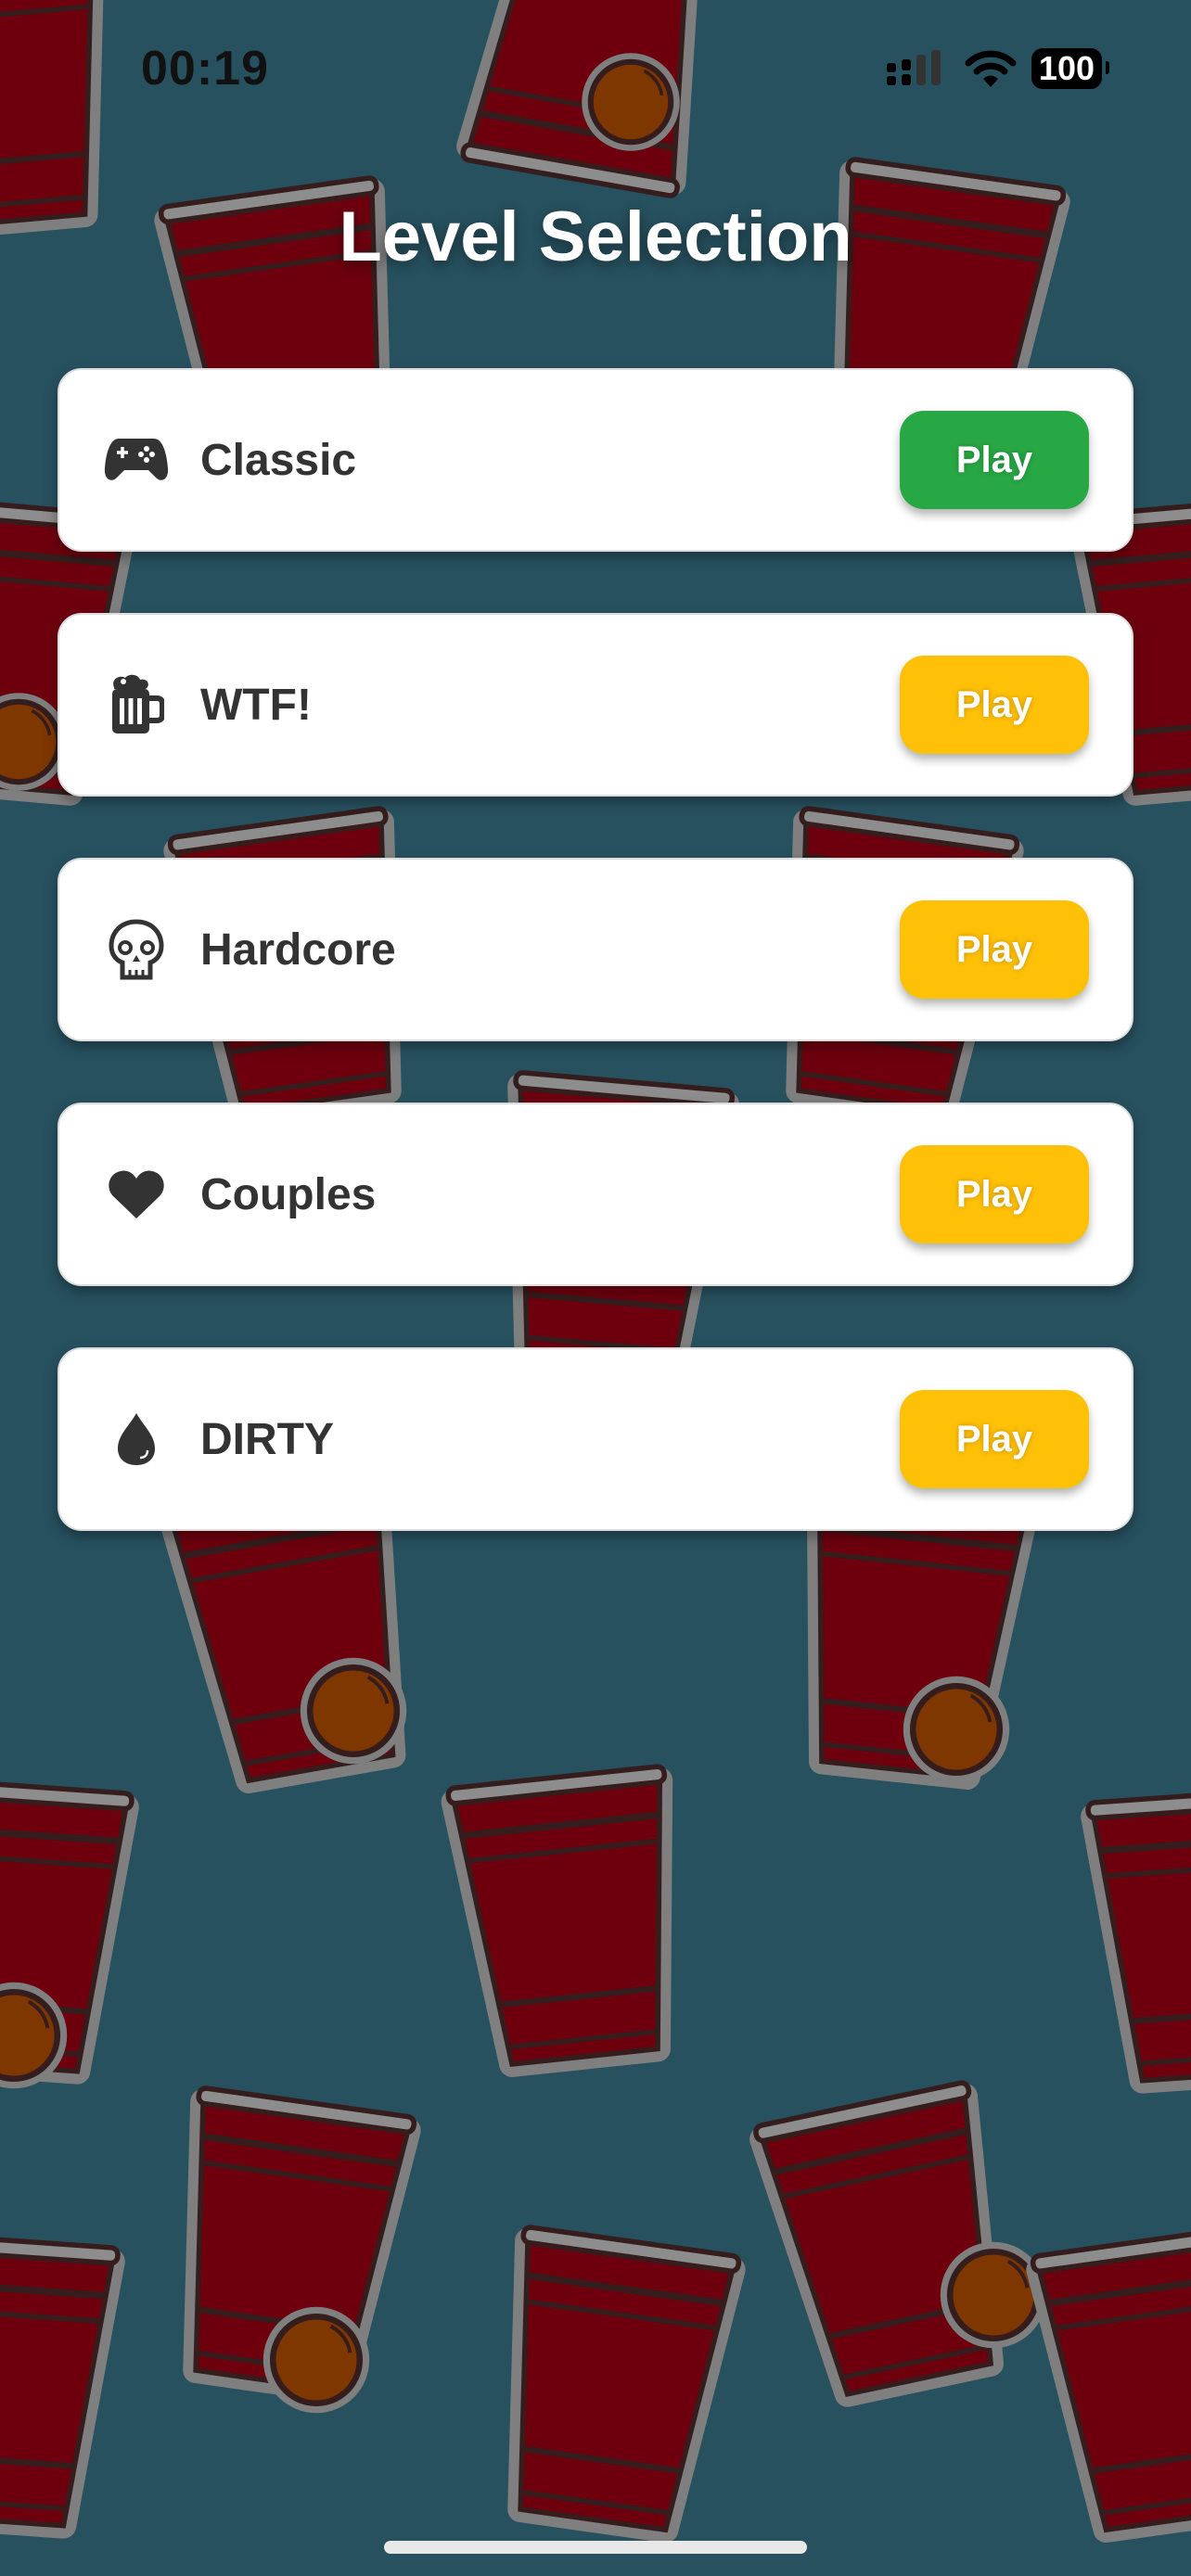 Image resolution: width=1191 pixels, height=2576 pixels. Describe the element at coordinates (995, 1194) in the screenshot. I see `play-couples-button: Play` at that location.